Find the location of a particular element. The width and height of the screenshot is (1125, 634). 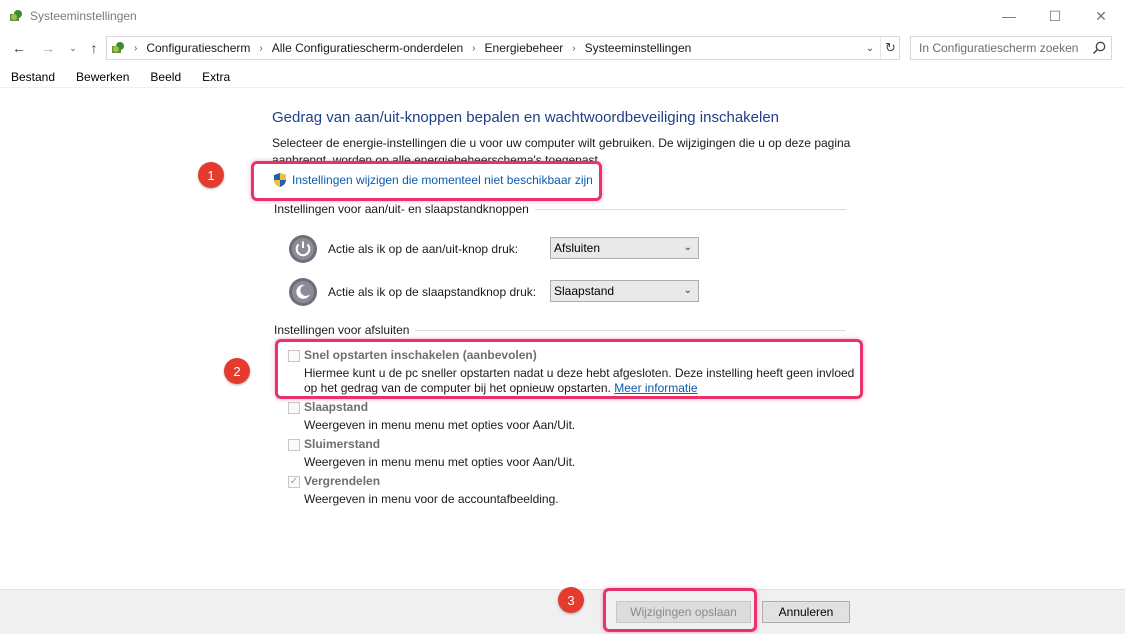

sleep-button-action-select: Slaapstand ⌄ is located at coordinates (624, 291).